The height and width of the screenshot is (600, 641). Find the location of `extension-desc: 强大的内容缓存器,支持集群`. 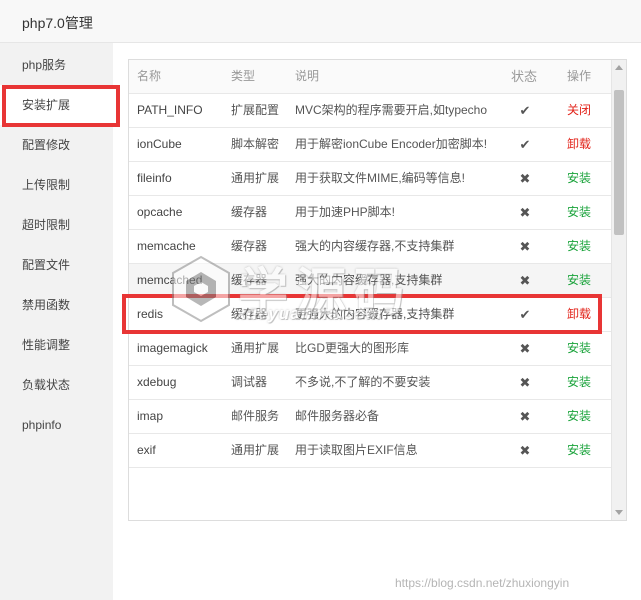

extension-desc: 强大的内容缓存器,支持集群 is located at coordinates (369, 280).